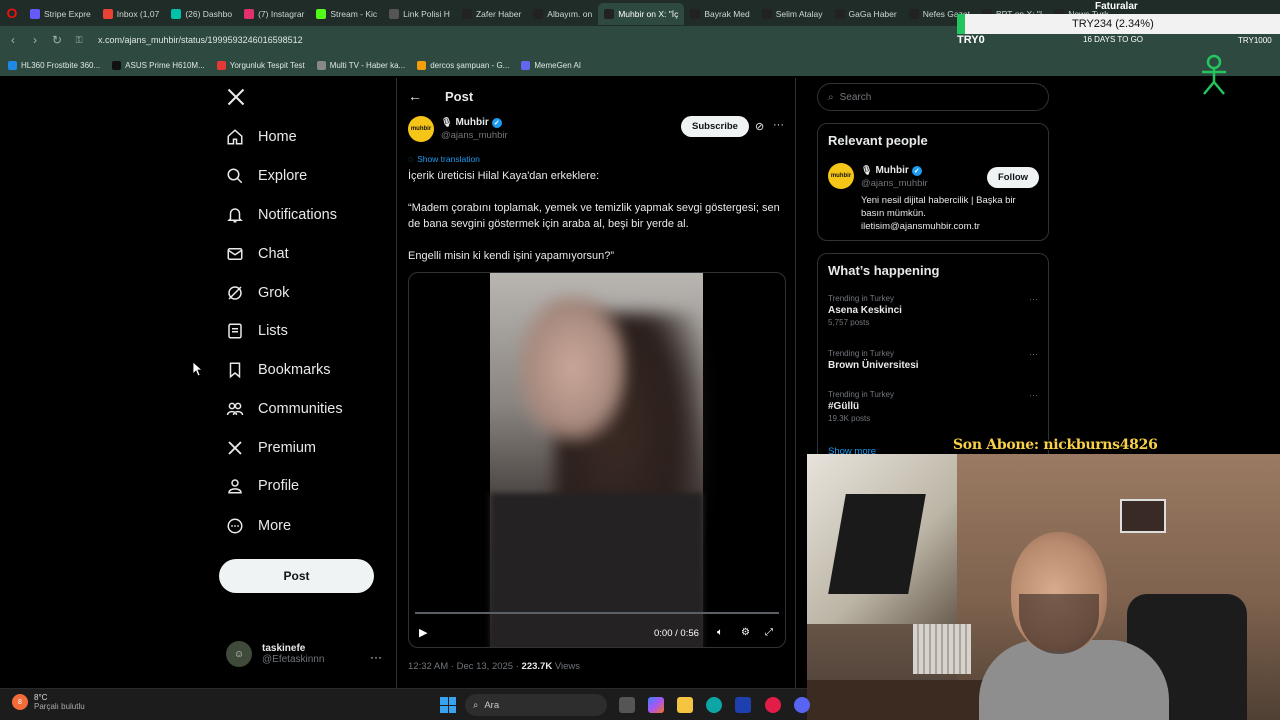  I want to click on tab-label: Inbox (1,07, so click(138, 14).